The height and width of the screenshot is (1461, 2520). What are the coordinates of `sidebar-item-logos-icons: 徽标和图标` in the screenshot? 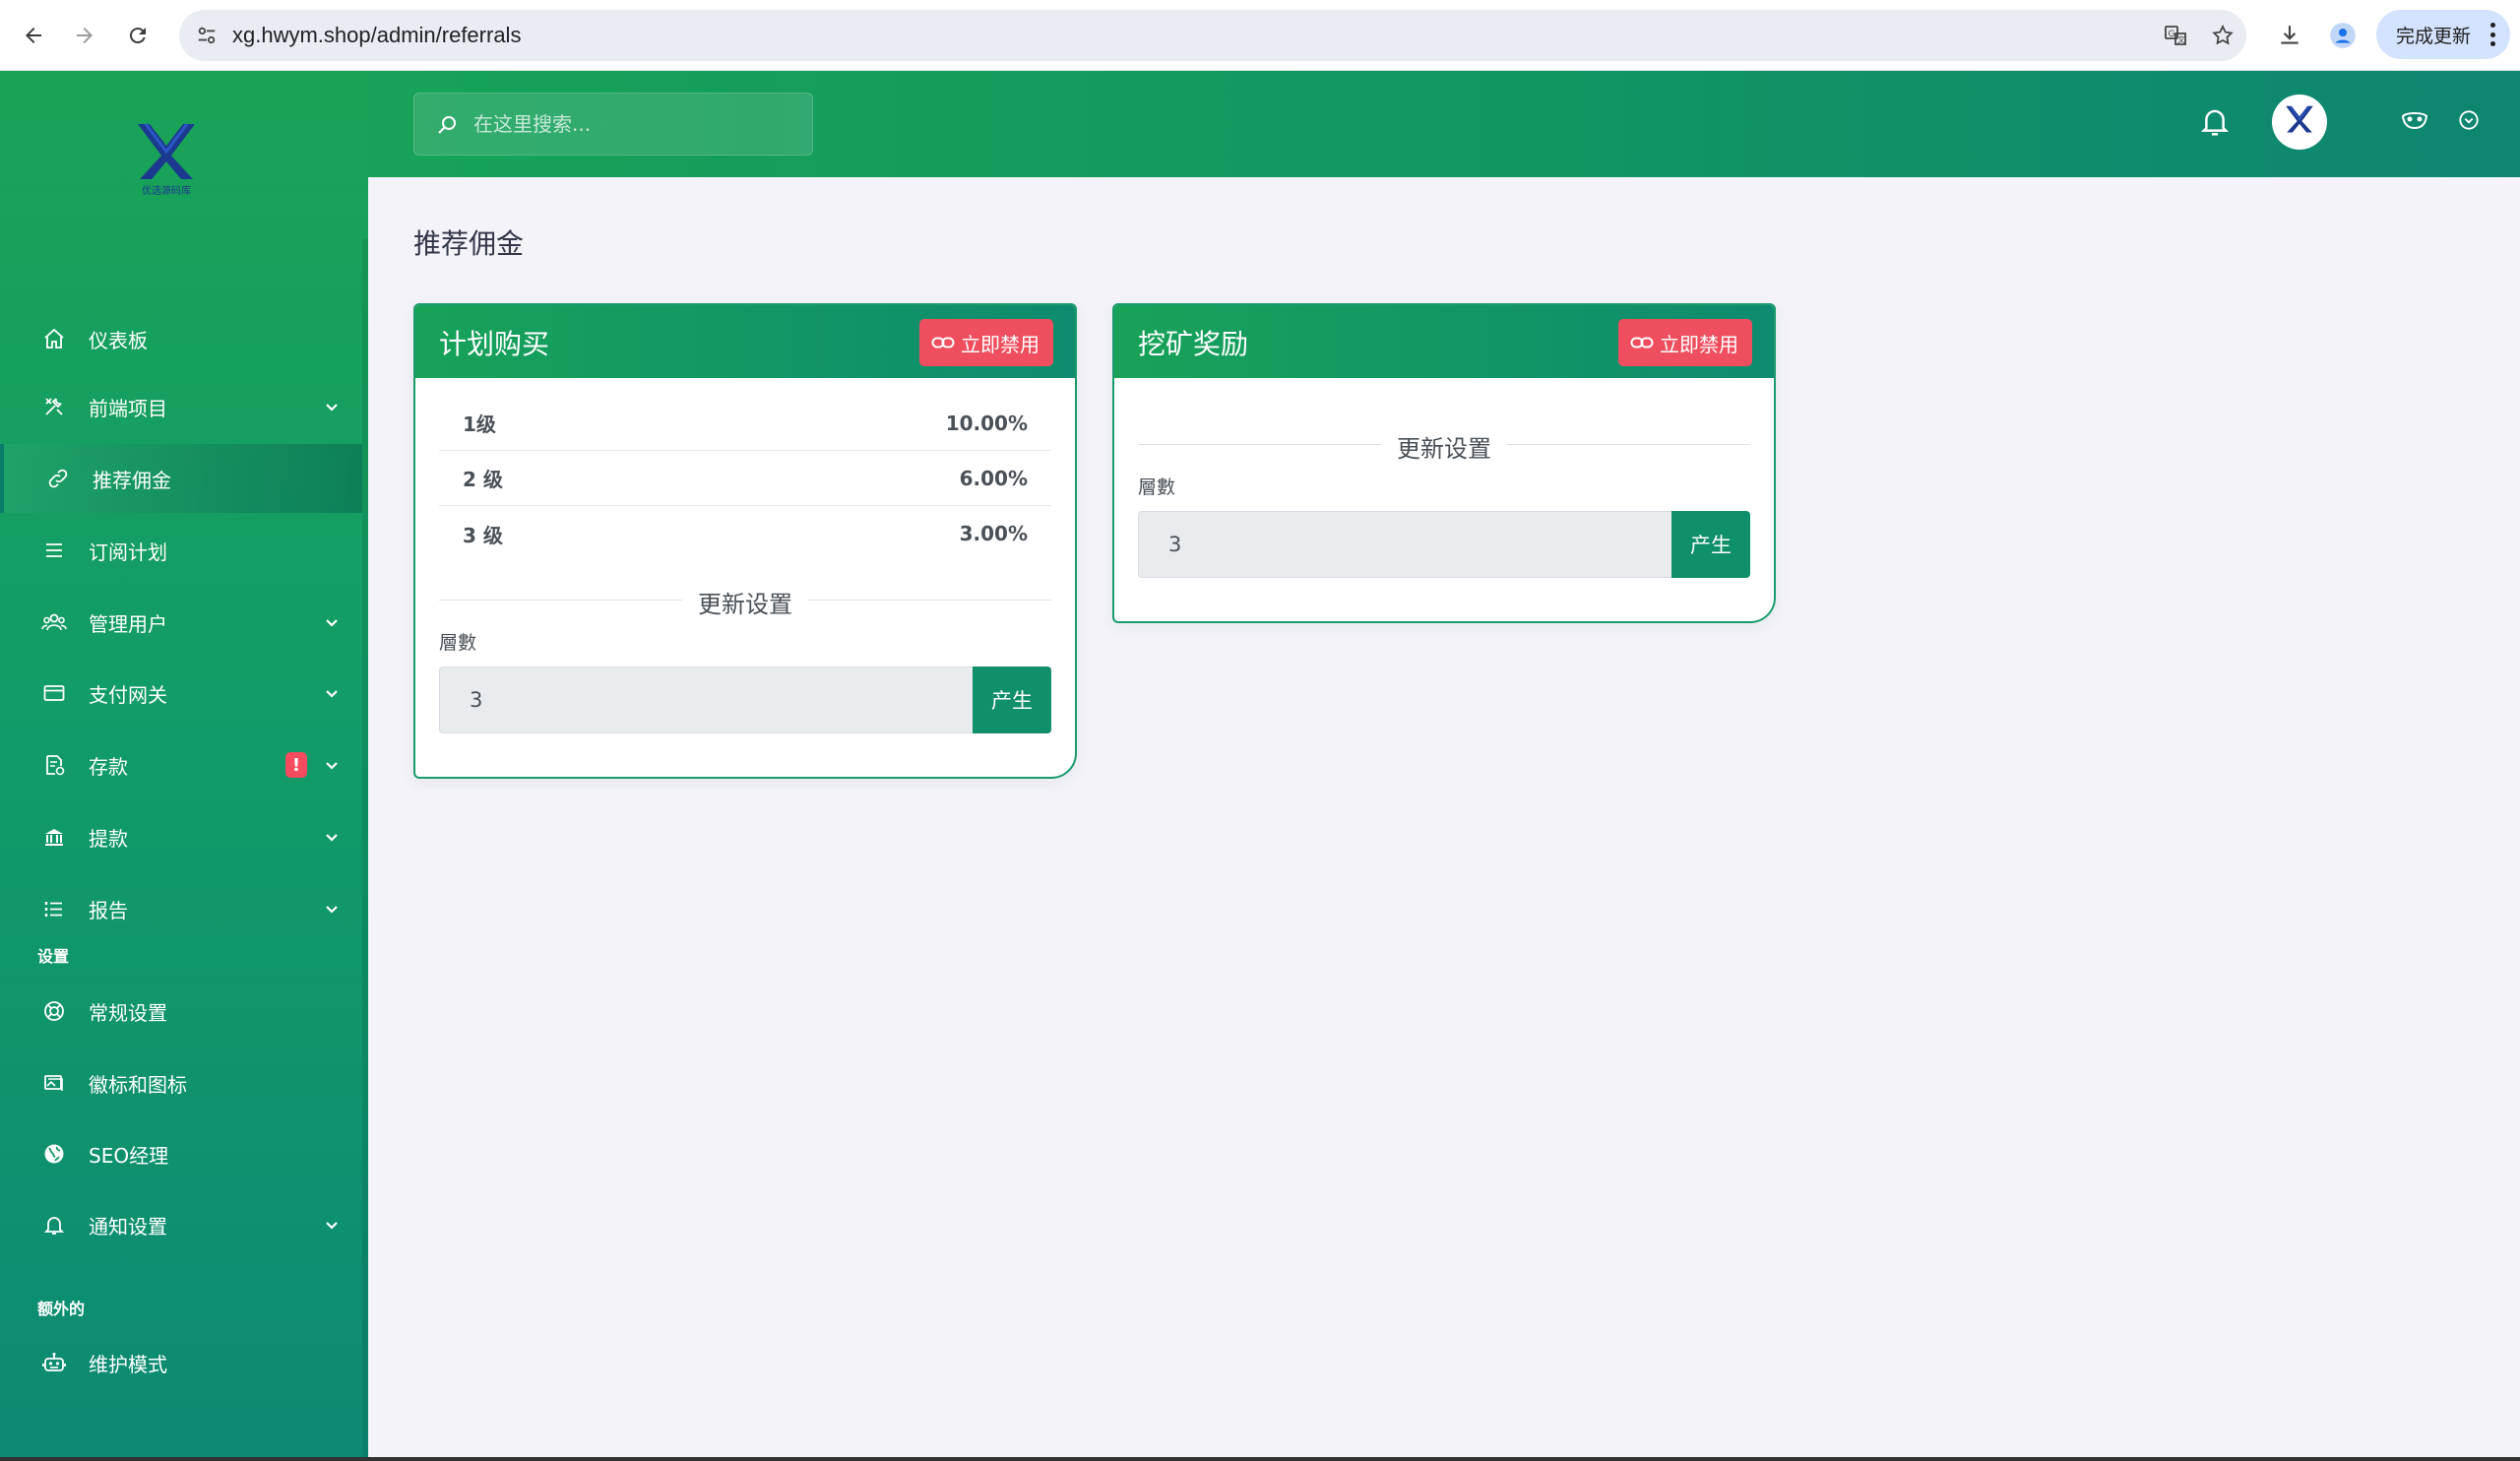 It's located at (181, 1082).